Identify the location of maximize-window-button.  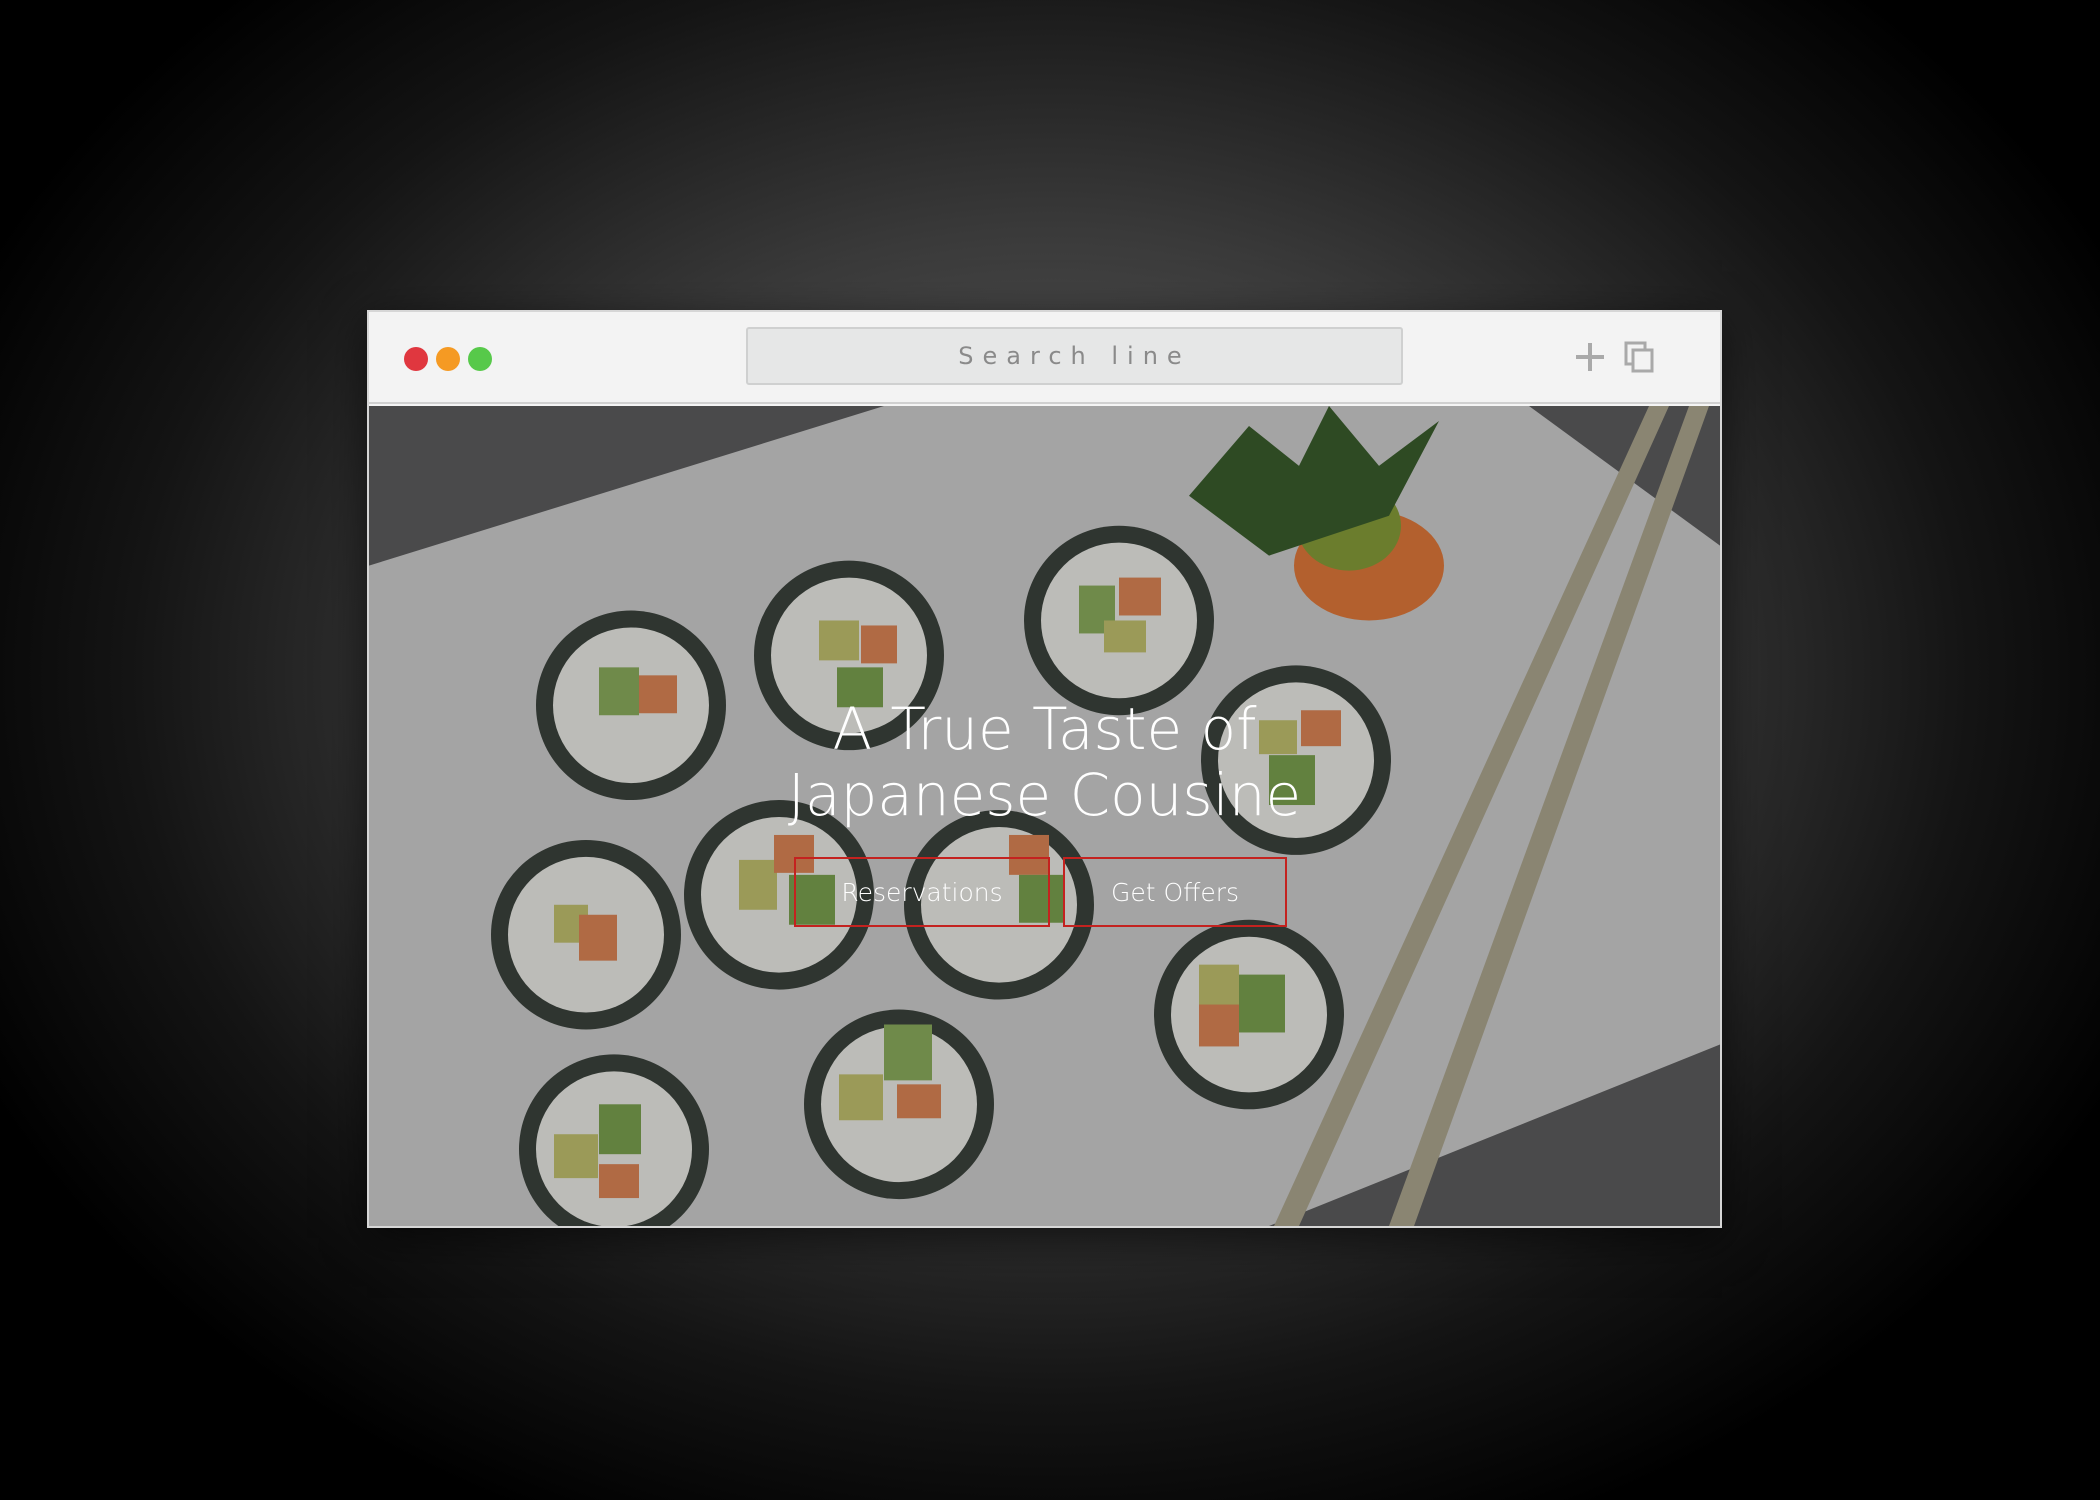
(480, 359).